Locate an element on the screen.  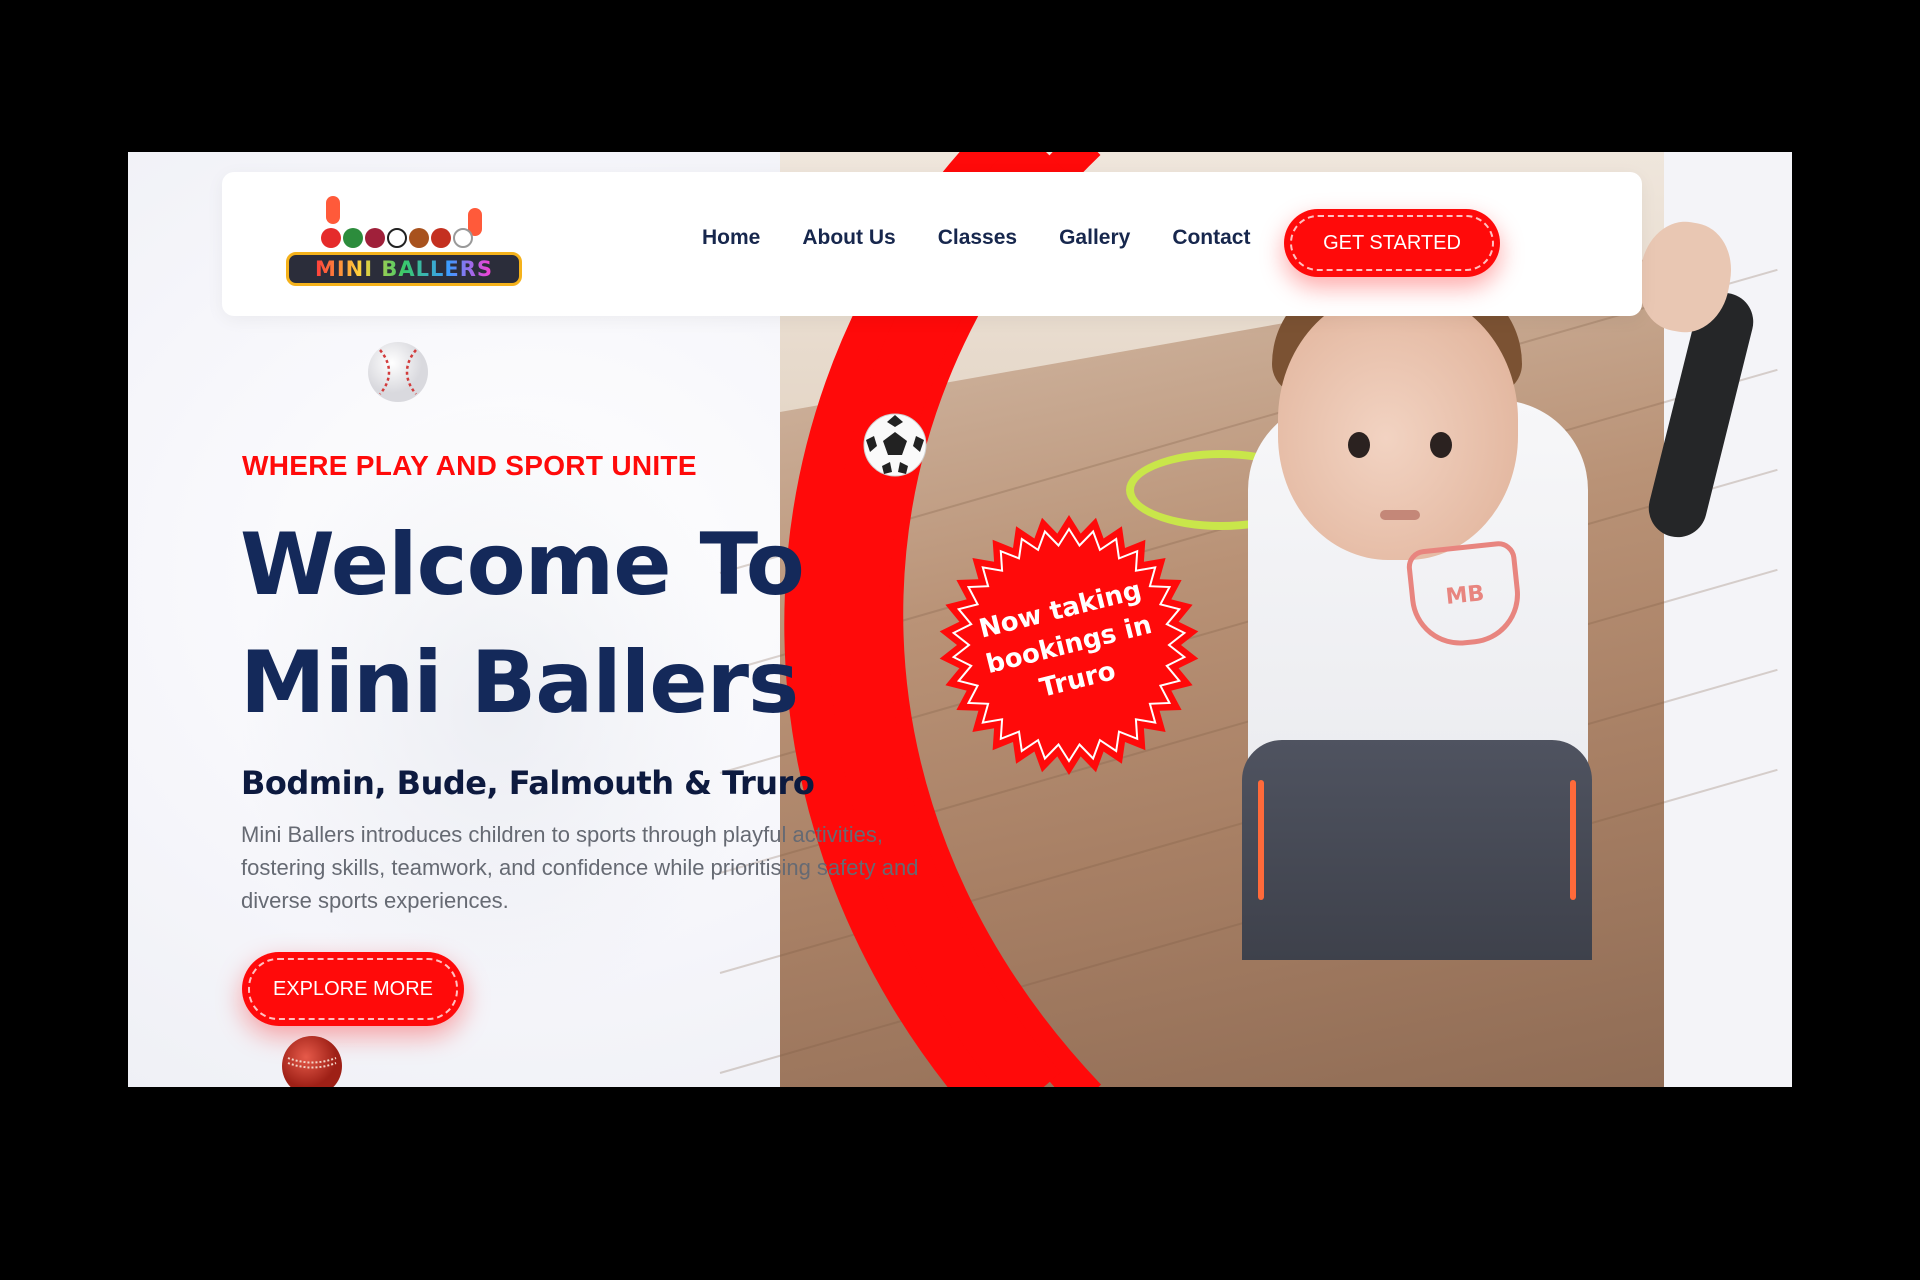
nav-about-us: About Us is located at coordinates (848, 238).